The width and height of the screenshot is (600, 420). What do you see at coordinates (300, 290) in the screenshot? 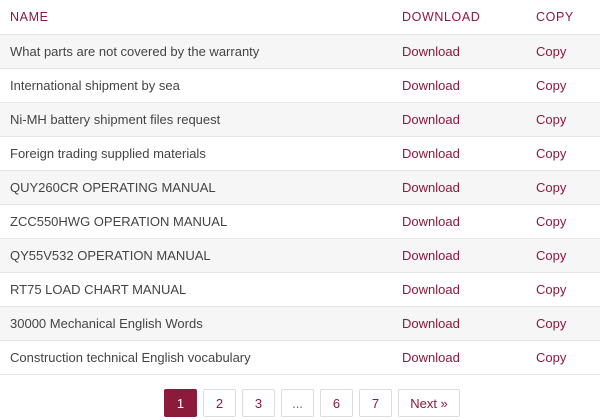
I see `table-row: RT75 LOAD CHART MANUAL Download Copy` at bounding box center [300, 290].